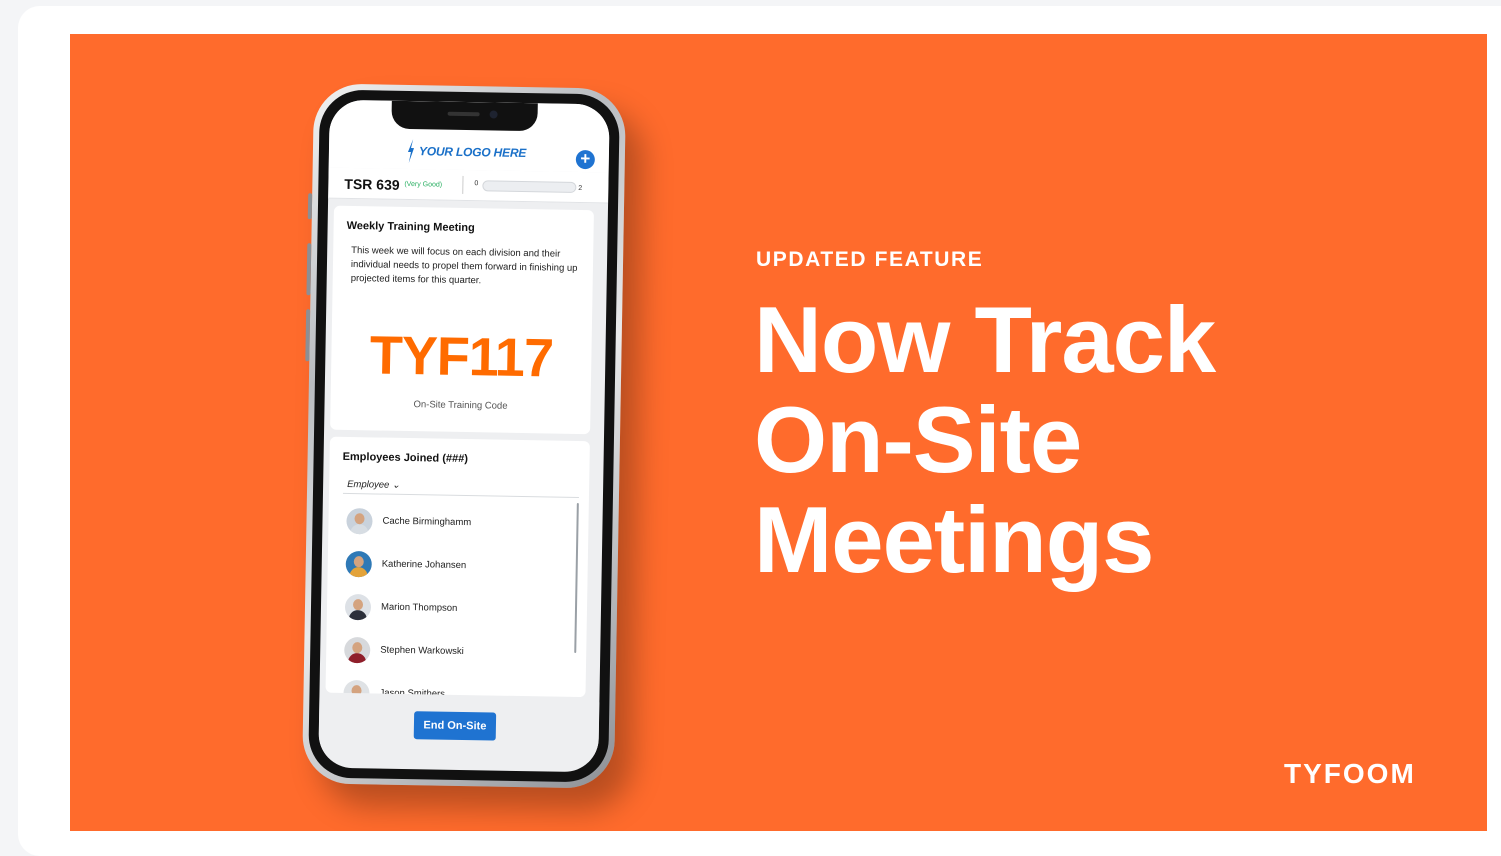 The width and height of the screenshot is (1501, 856). I want to click on employee-sort-dropdown: Employee ⌄, so click(373, 485).